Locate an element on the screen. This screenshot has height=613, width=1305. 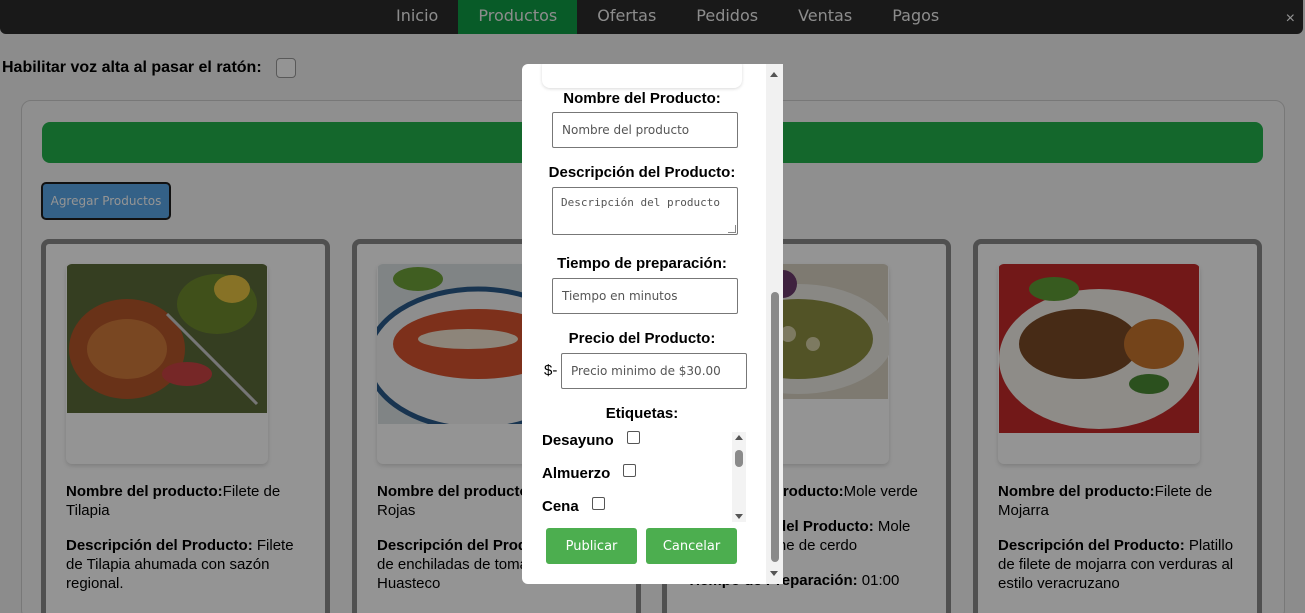
cancel-button: Cancelar is located at coordinates (691, 546).